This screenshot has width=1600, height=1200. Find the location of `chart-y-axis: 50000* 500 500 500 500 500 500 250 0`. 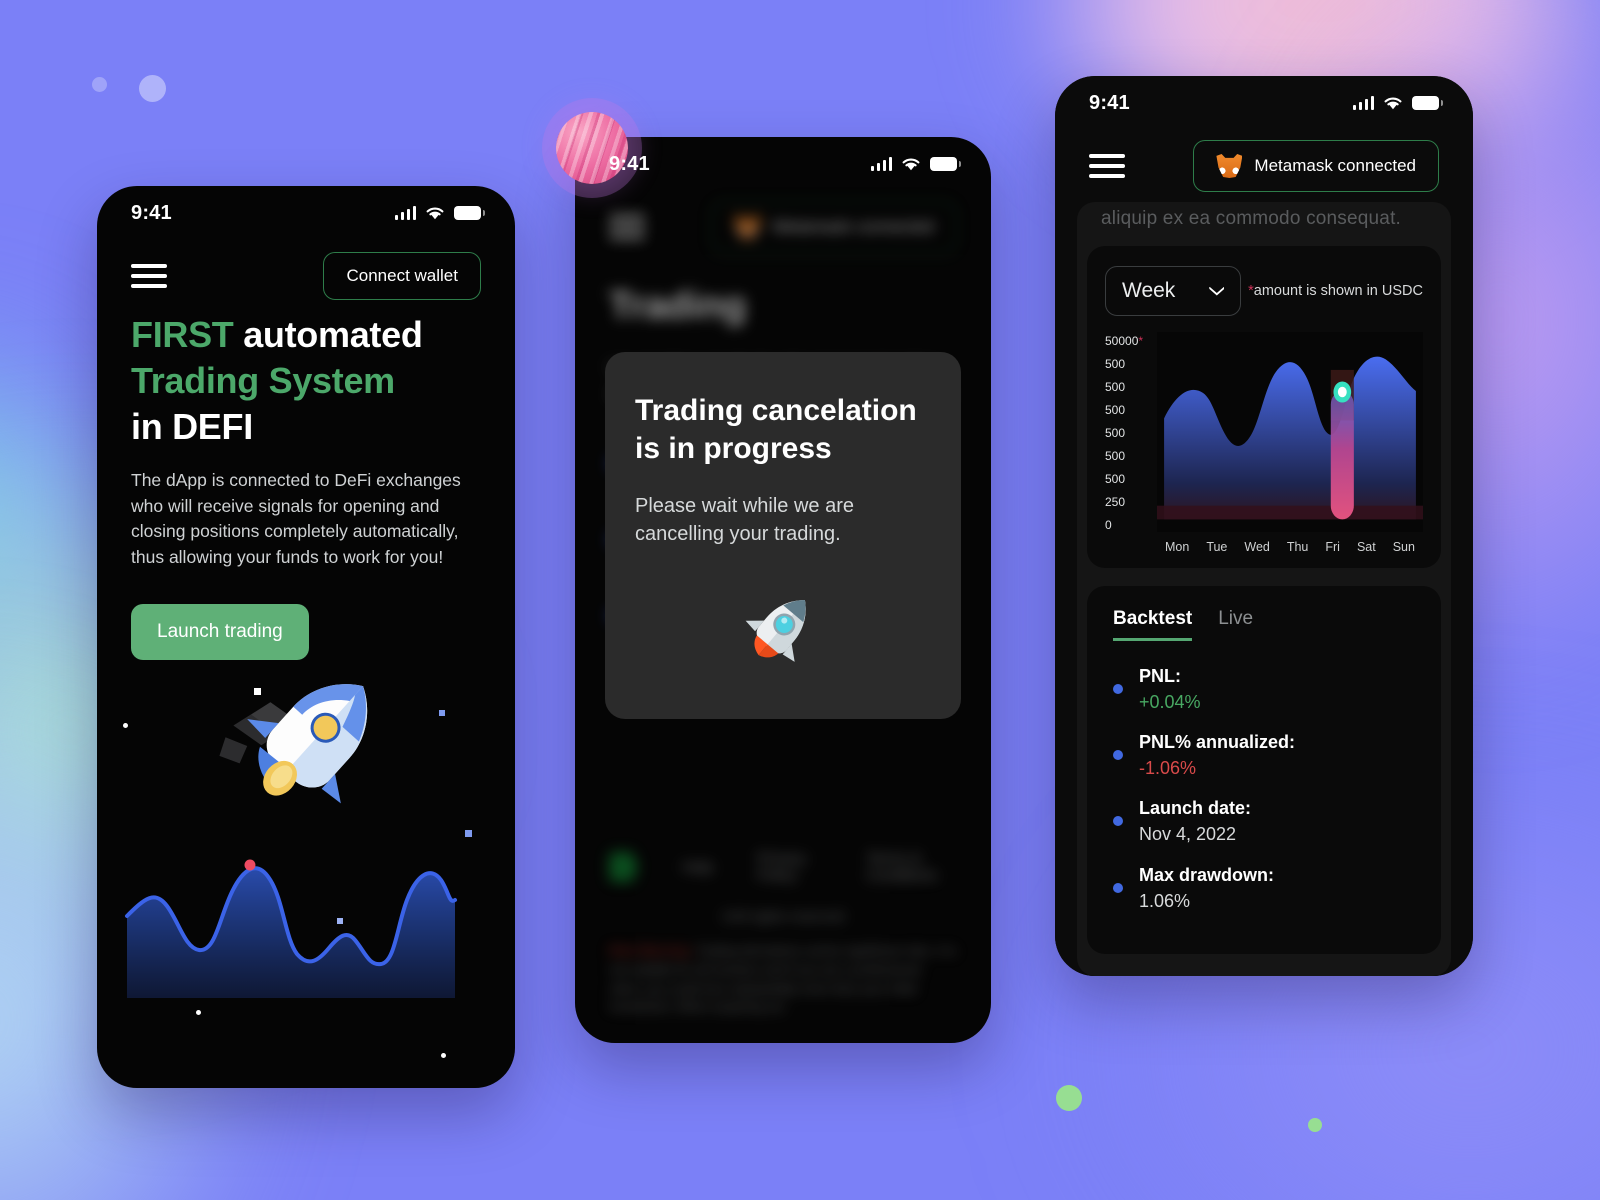

chart-y-axis: 50000* 500 500 500 500 500 500 250 0 is located at coordinates (1131, 432).